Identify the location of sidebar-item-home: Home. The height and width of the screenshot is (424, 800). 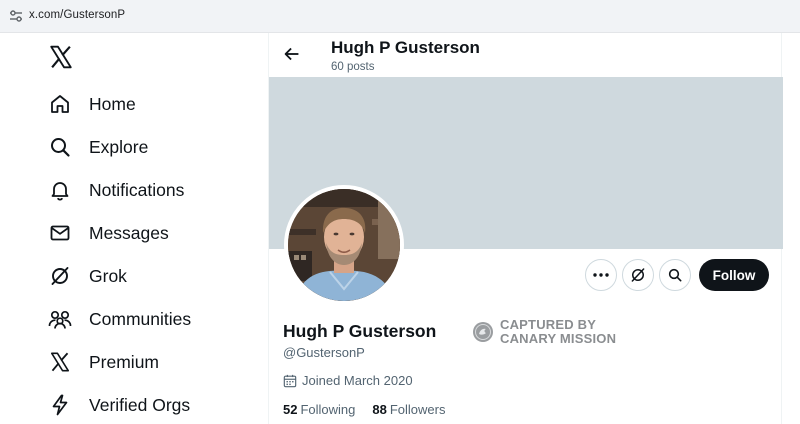
(91, 104).